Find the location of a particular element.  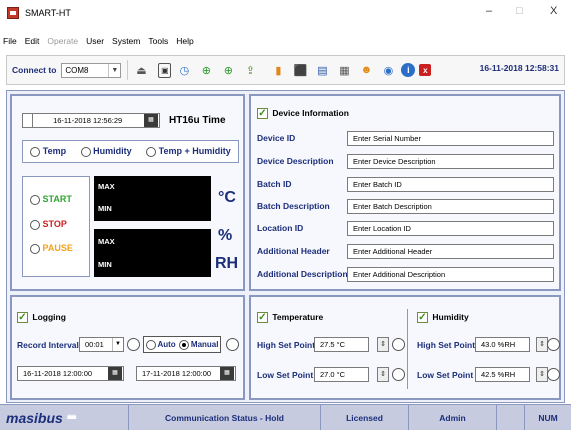

batch-description-label: Batch Description is located at coordinates (293, 206).